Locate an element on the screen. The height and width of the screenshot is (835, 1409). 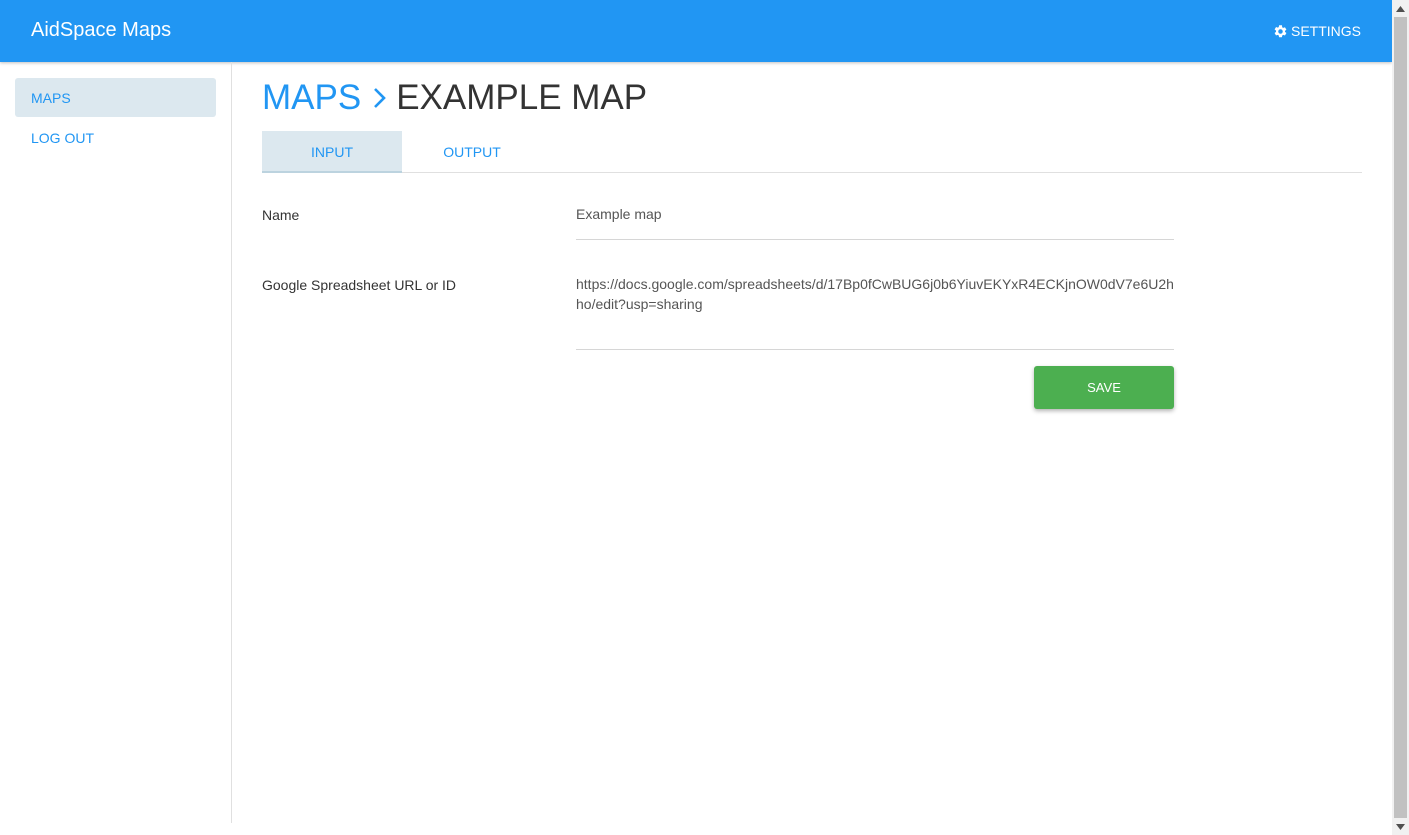
settings-button: SETTINGS is located at coordinates (1317, 31).